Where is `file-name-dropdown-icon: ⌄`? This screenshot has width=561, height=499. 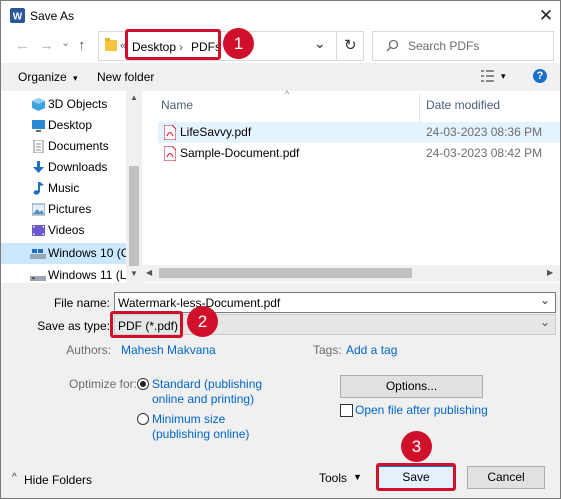
file-name-dropdown-icon: ⌄ is located at coordinates (545, 300).